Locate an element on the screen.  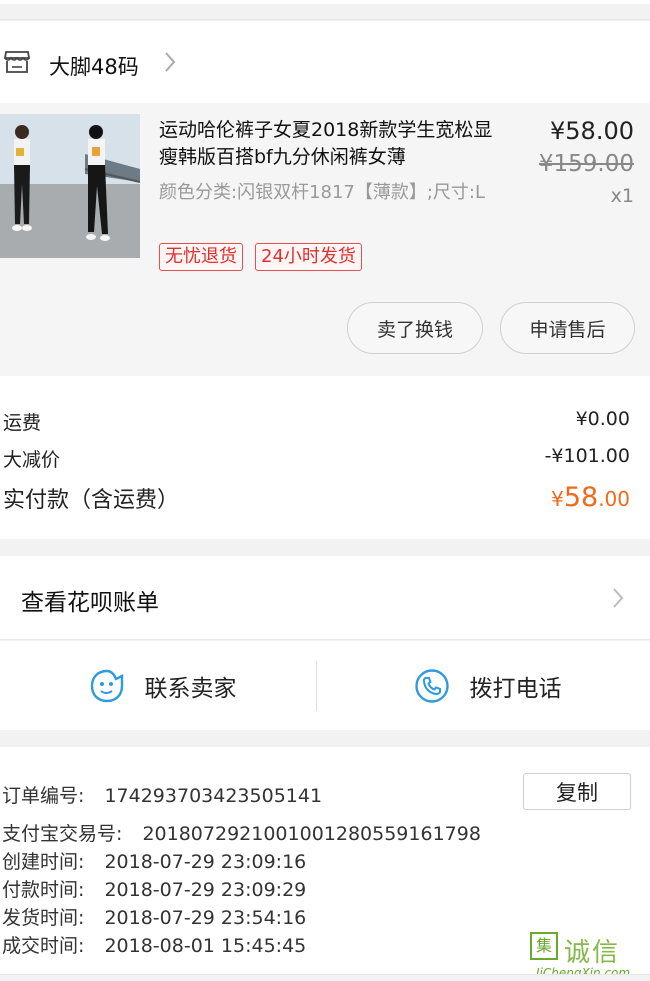
watermark-text: 诚信 is located at coordinates (592, 953).